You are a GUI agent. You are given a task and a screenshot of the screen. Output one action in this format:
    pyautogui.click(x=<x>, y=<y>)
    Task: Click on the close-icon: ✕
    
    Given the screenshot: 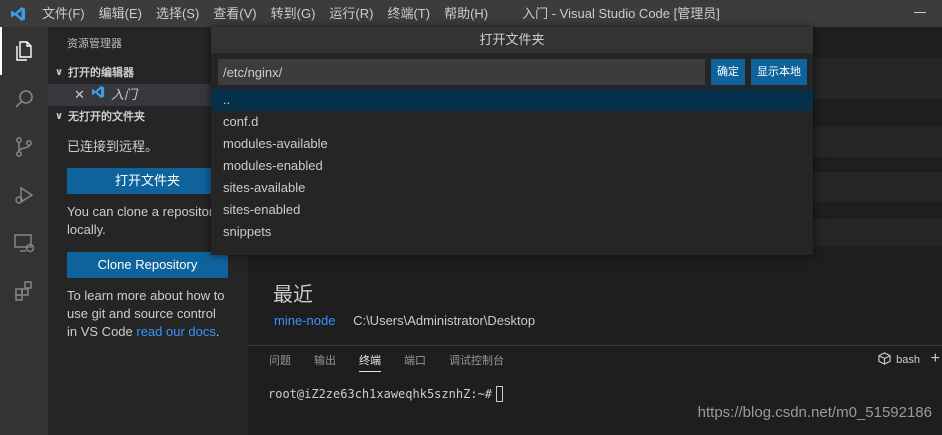 What is the action you would take?
    pyautogui.click(x=79, y=95)
    